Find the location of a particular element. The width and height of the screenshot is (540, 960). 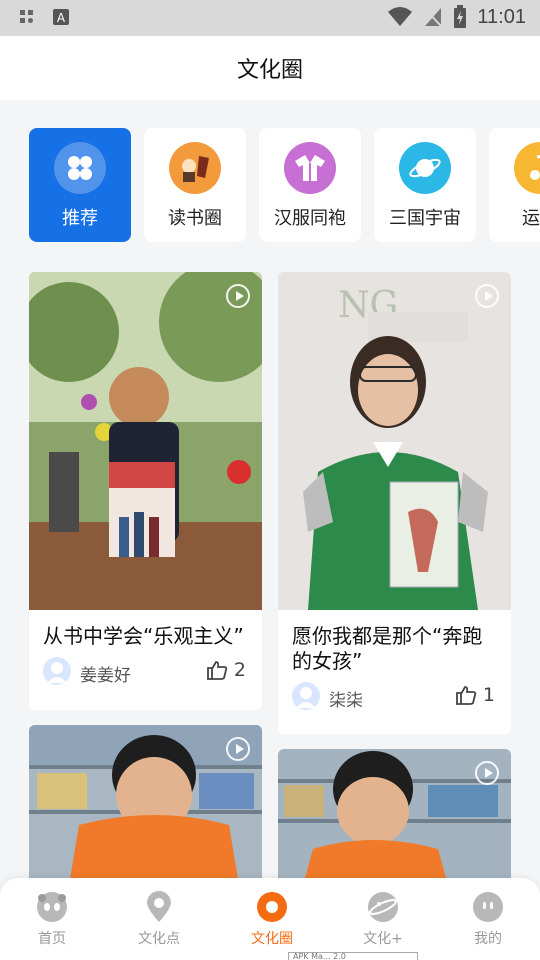

tab-label: 我的 is located at coordinates (488, 939).